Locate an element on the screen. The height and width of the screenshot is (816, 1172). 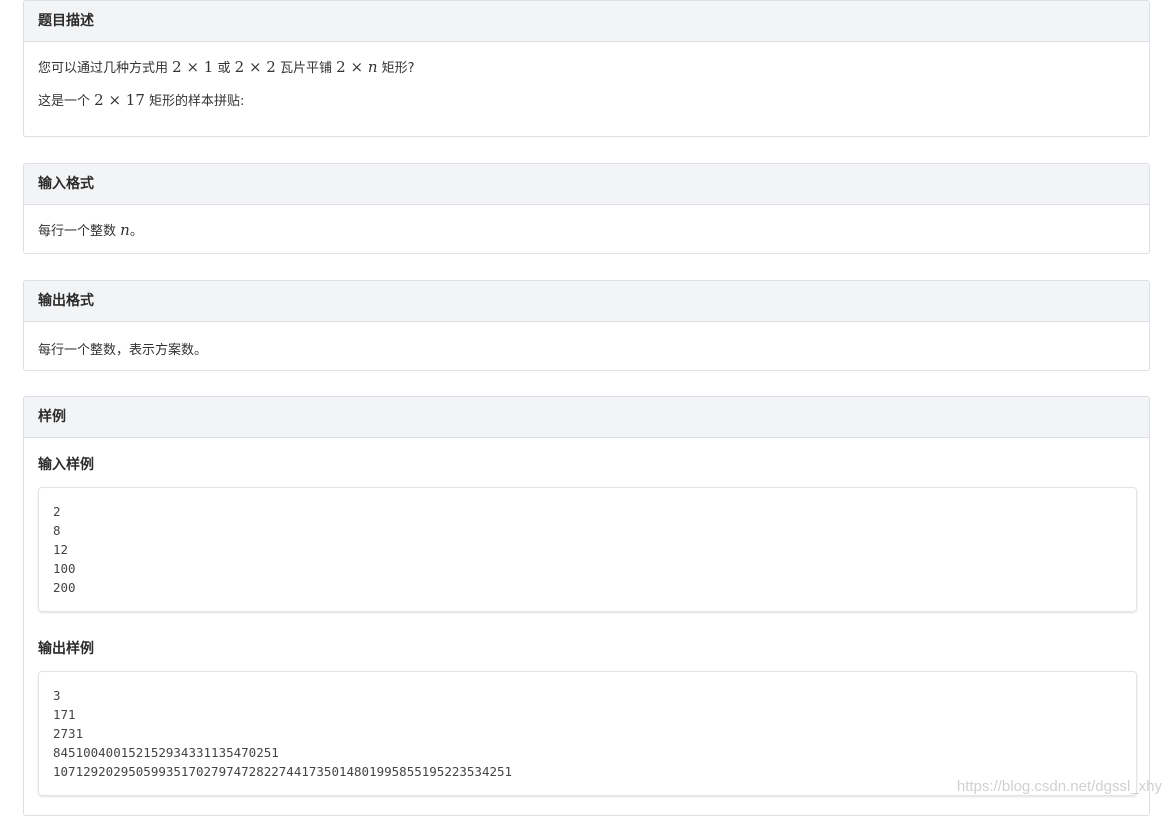
tile-2x1: 2 × 1 is located at coordinates (193, 67).